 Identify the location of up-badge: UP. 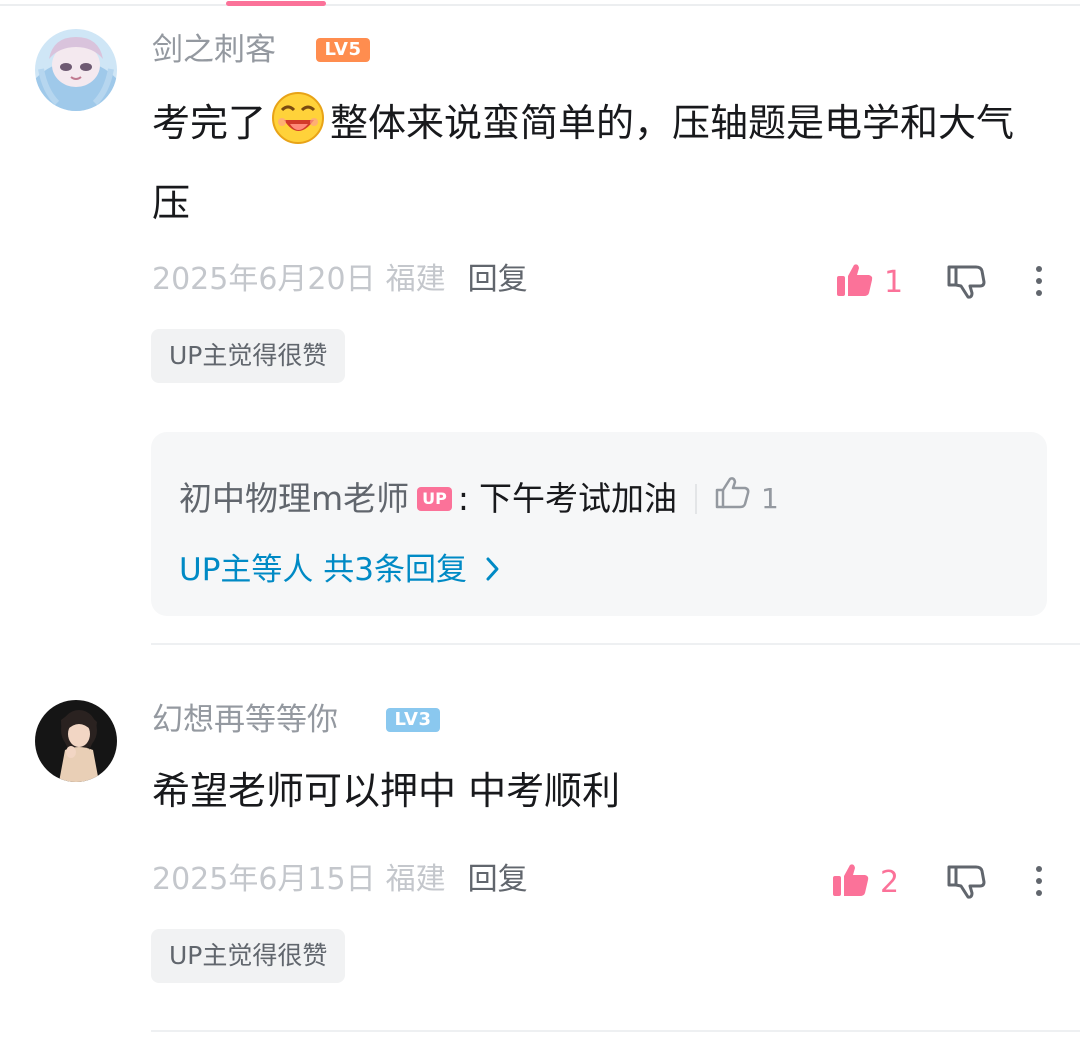
(434, 498).